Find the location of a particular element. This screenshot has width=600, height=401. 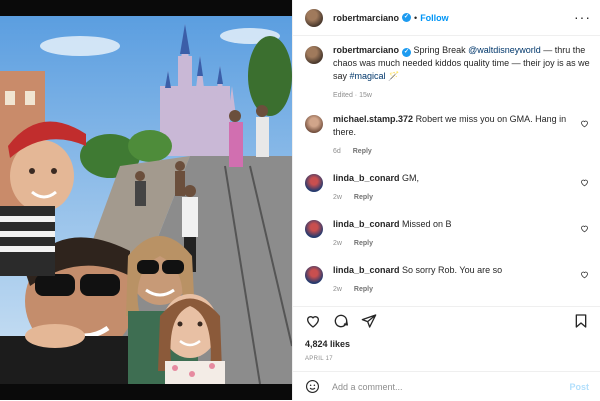

comment-username: michael.stamp.372 is located at coordinates (373, 119).